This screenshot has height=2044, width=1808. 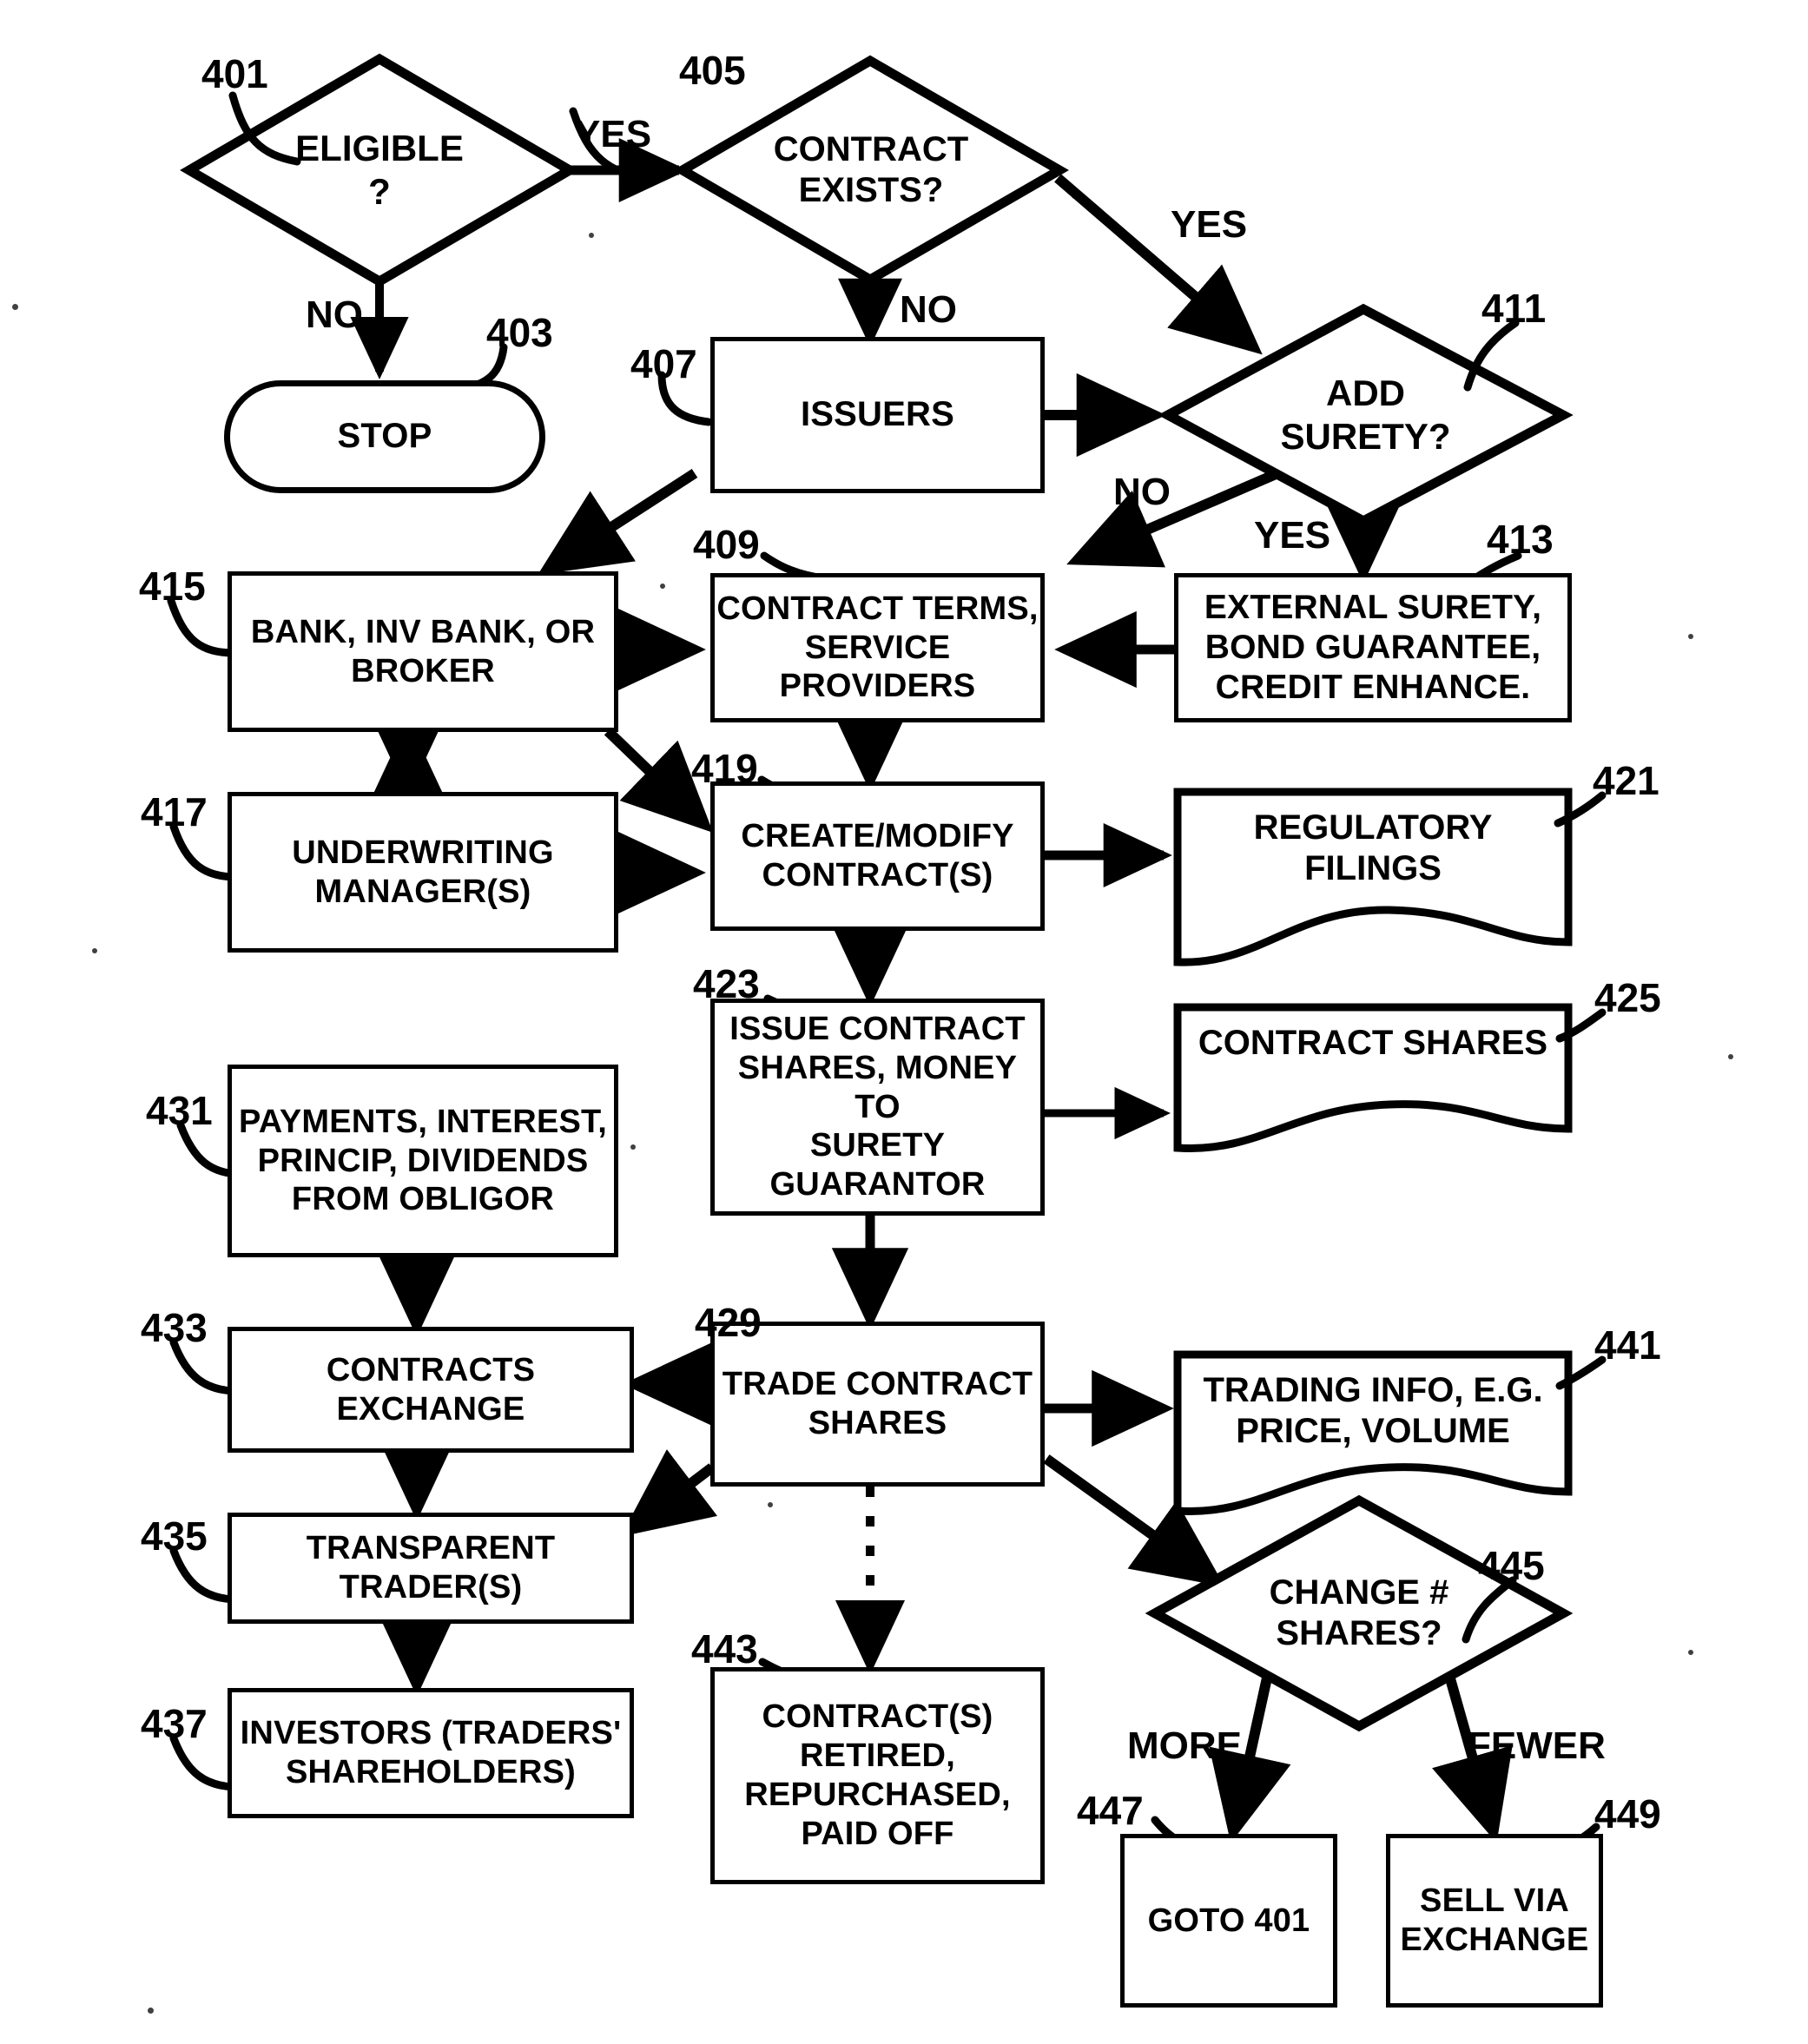 What do you see at coordinates (1110, 1810) in the screenshot?
I see `ref-447: 447` at bounding box center [1110, 1810].